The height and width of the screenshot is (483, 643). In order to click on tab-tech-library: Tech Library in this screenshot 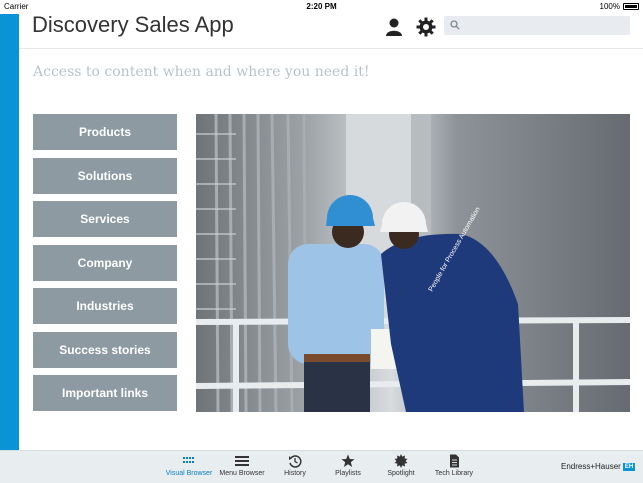, I will do `click(454, 468)`.